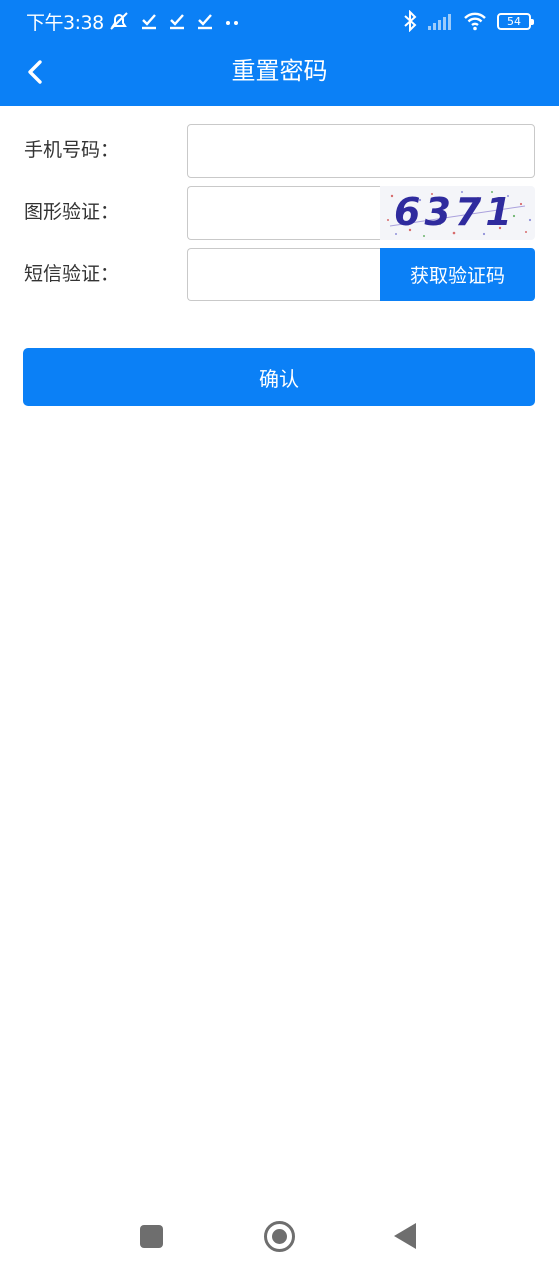  I want to click on home-icon, so click(279, 1236).